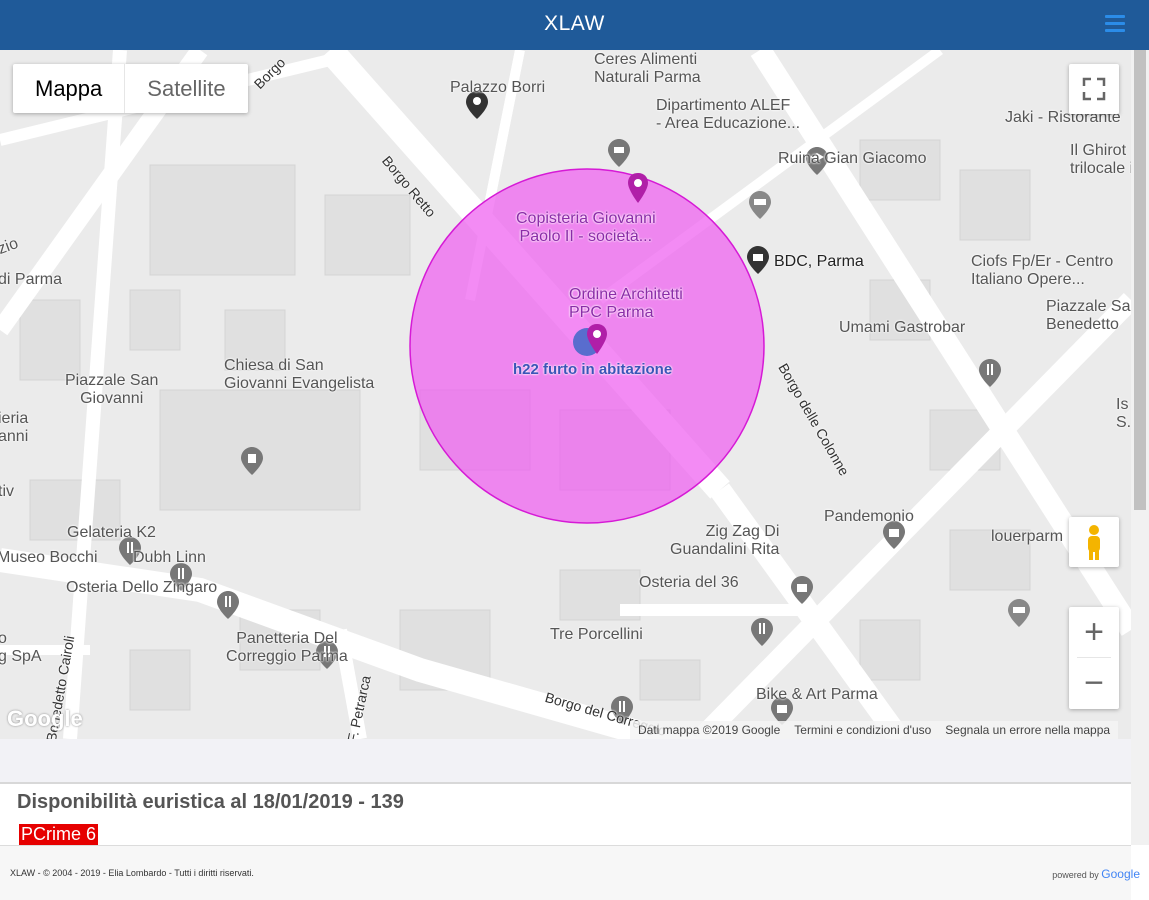 This screenshot has height=900, width=1149. Describe the element at coordinates (592, 370) in the screenshot. I see `incident-label: h22 furto in abitazione` at that location.